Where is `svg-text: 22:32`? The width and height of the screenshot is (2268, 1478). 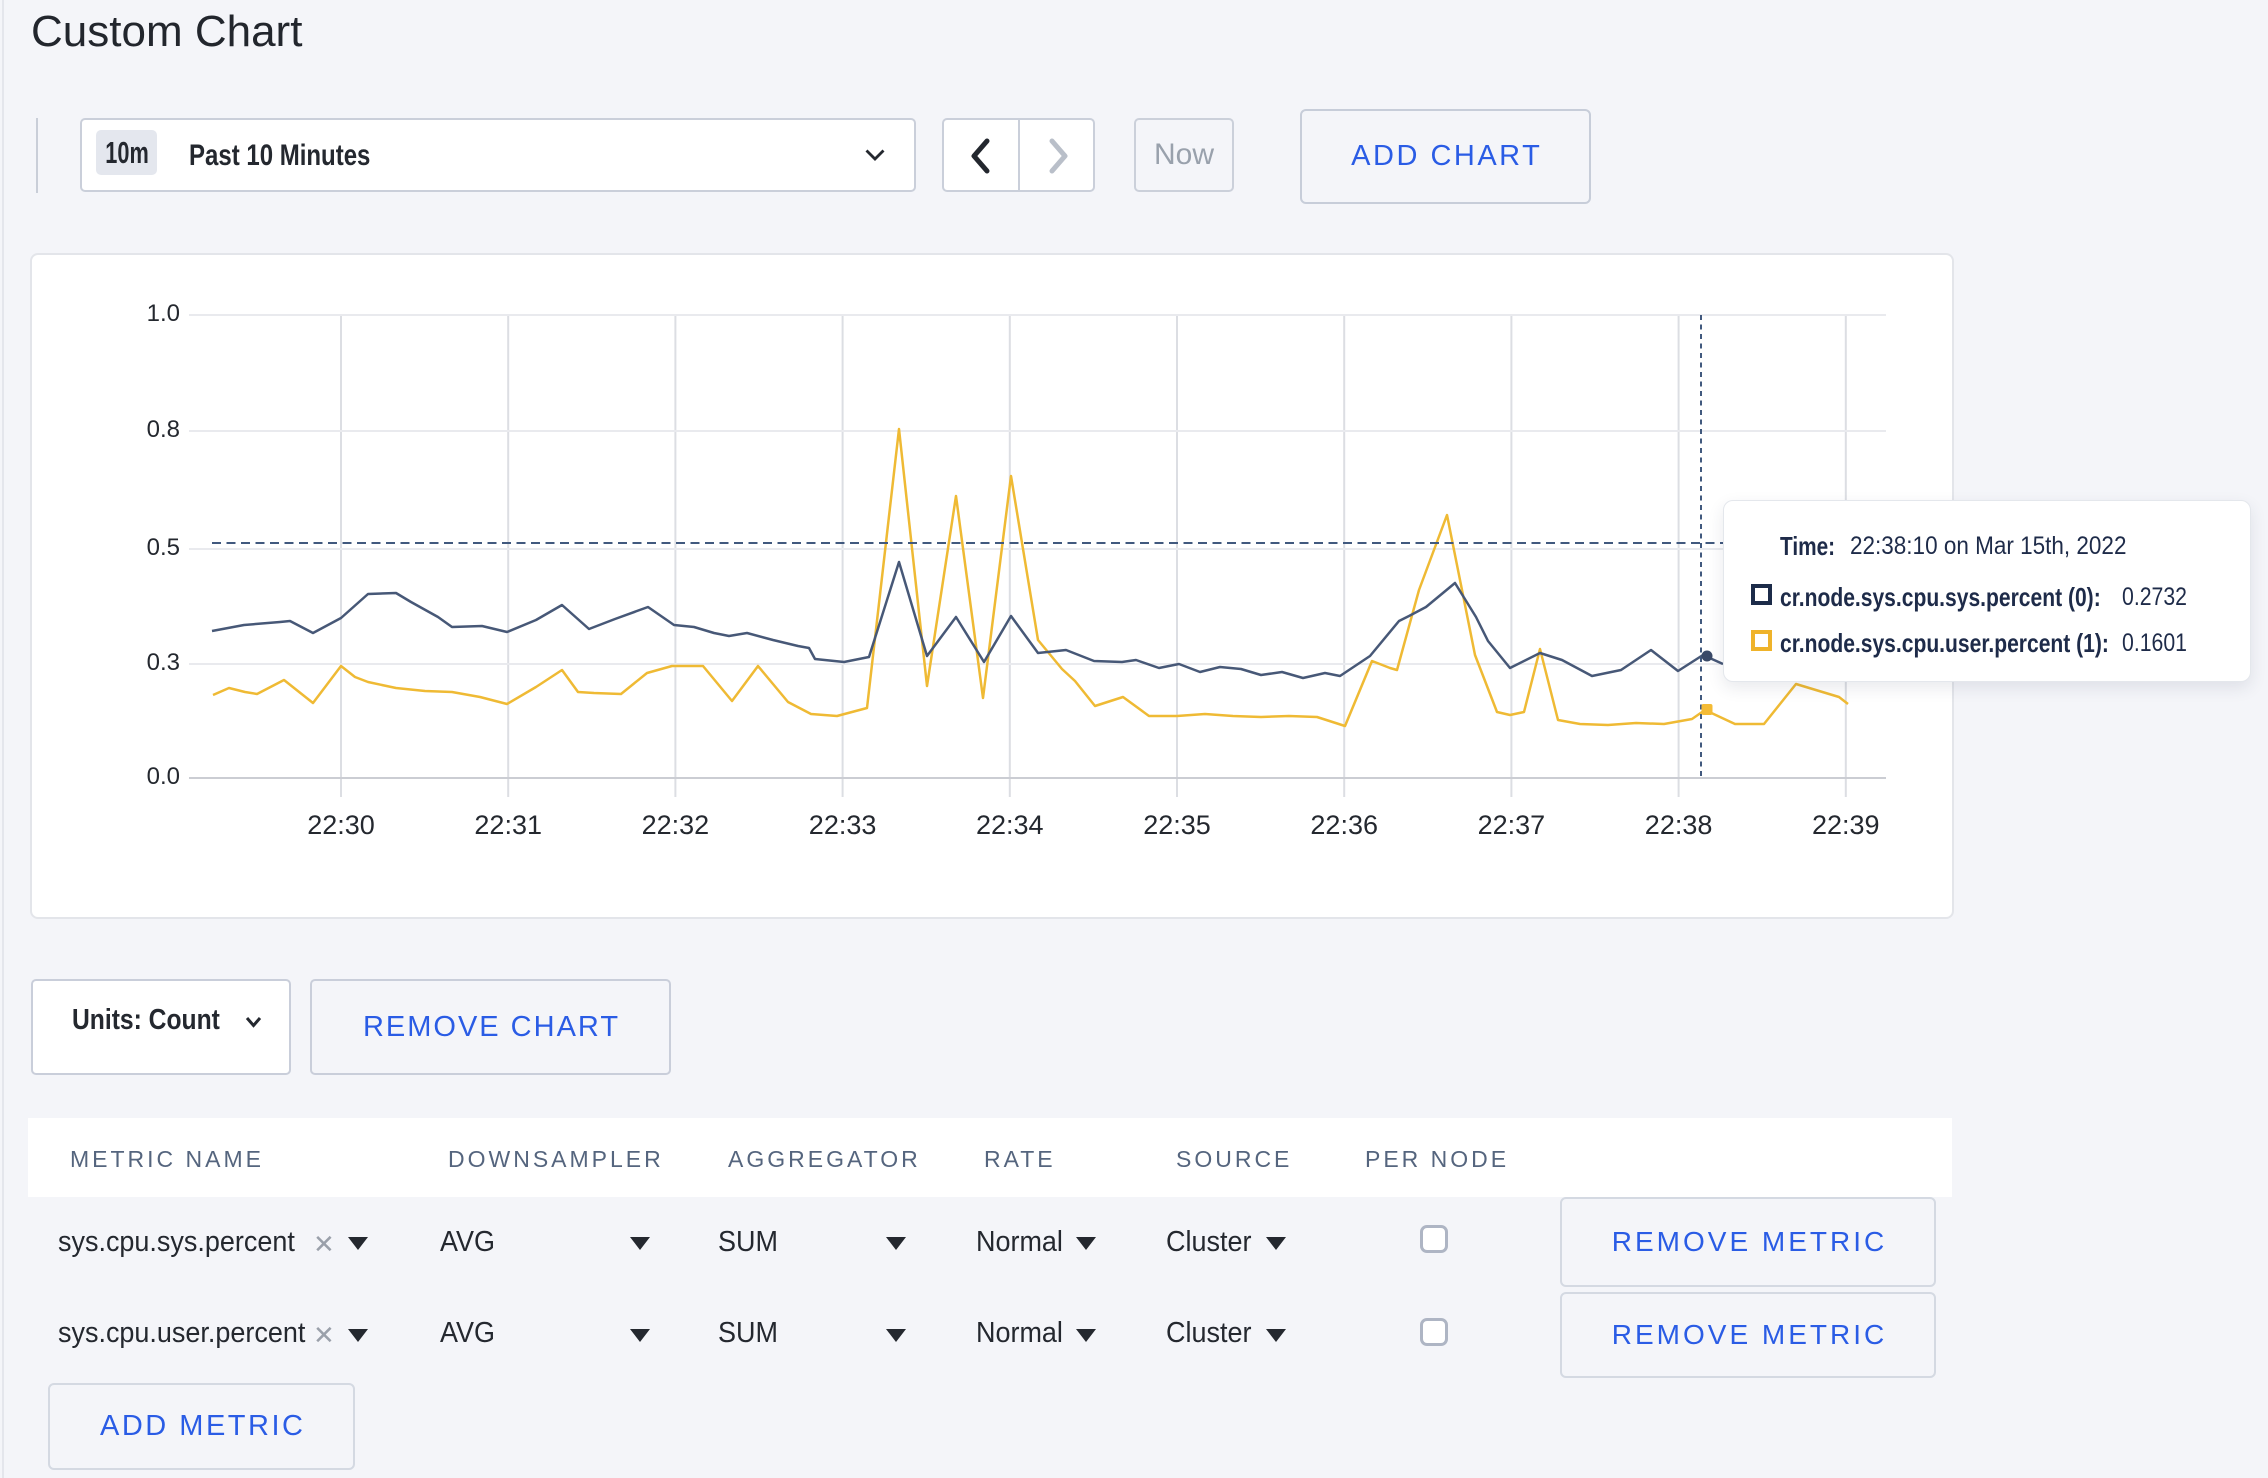 svg-text: 22:32 is located at coordinates (676, 825).